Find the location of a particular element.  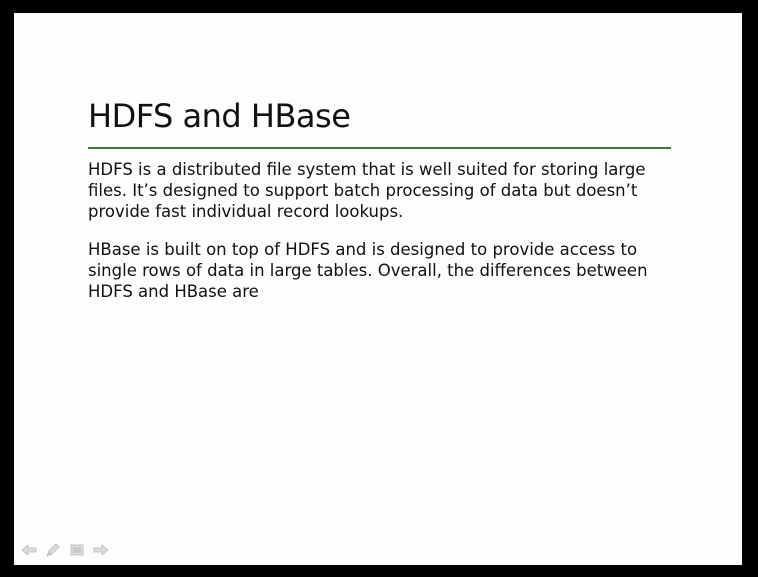

title-divider is located at coordinates (379, 148).